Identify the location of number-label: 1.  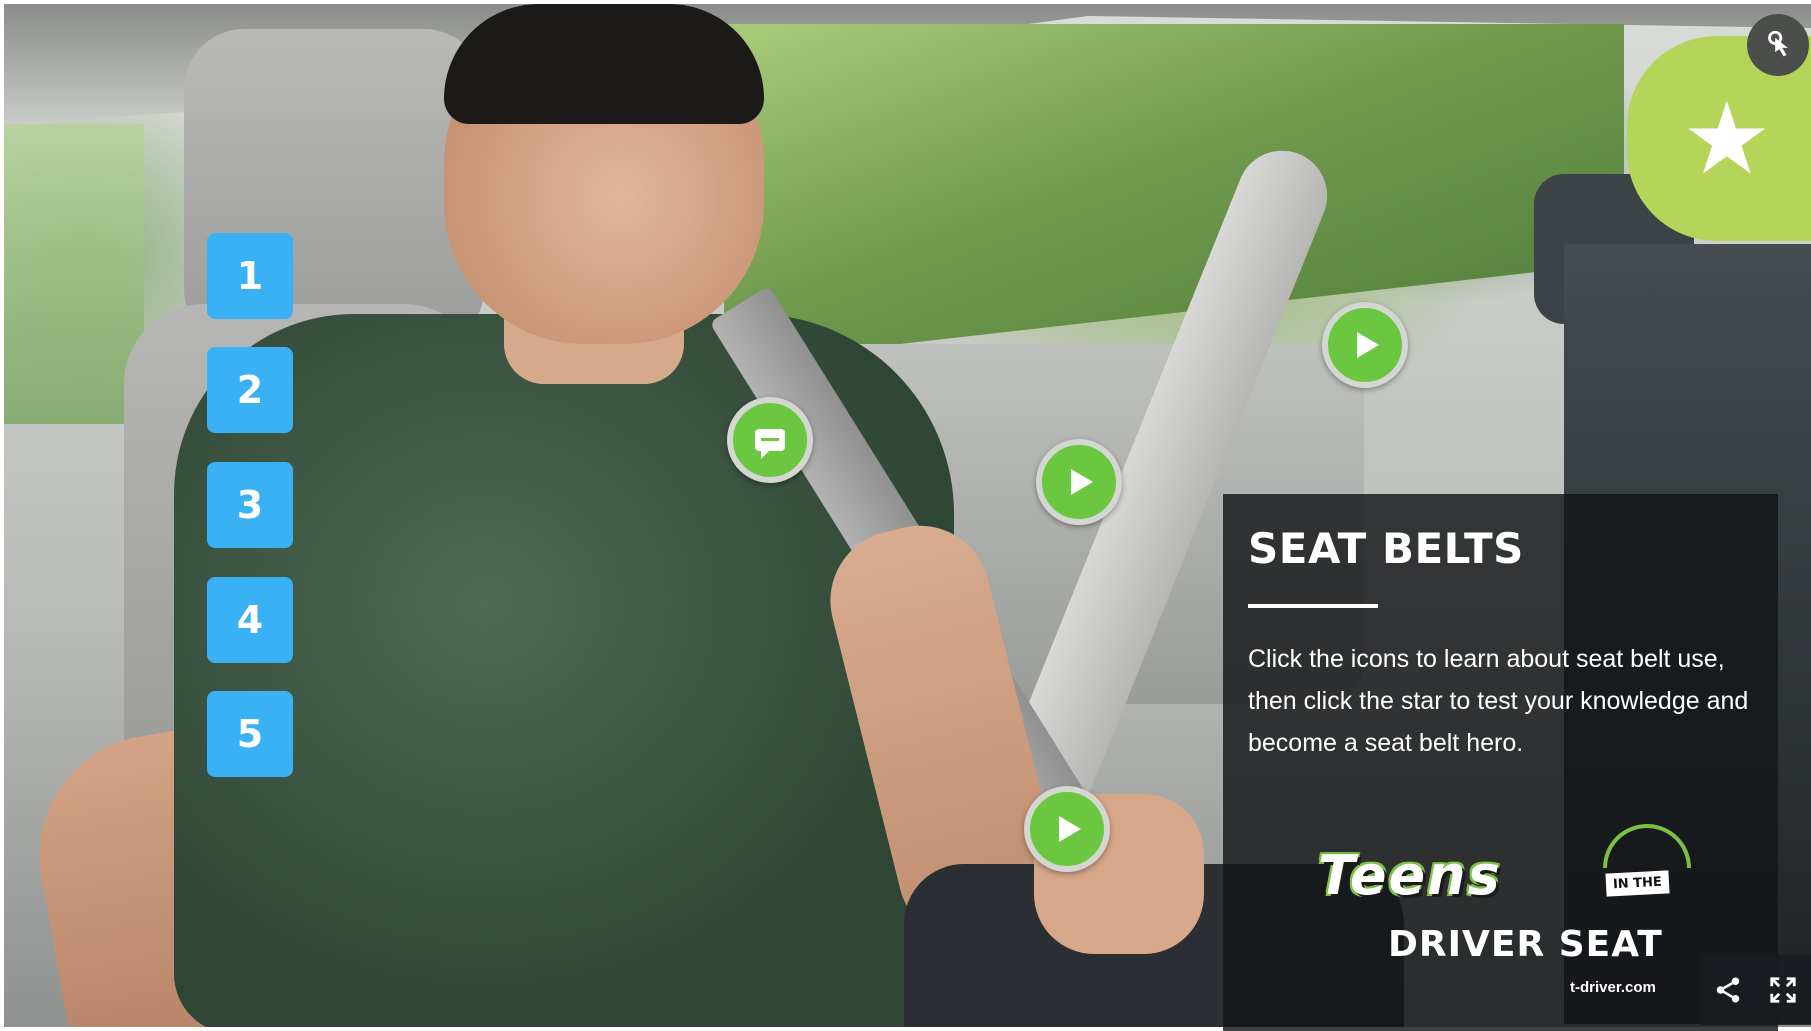
(250, 276).